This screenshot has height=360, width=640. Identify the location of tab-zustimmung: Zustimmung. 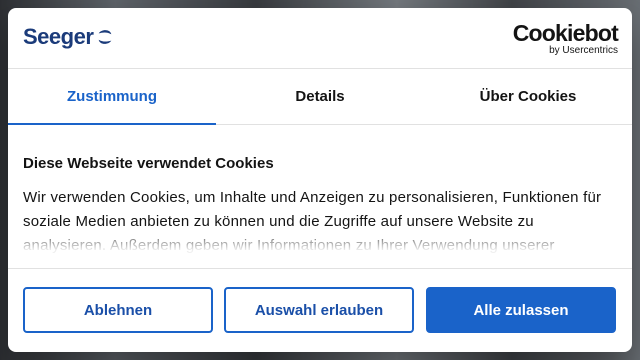
(112, 97).